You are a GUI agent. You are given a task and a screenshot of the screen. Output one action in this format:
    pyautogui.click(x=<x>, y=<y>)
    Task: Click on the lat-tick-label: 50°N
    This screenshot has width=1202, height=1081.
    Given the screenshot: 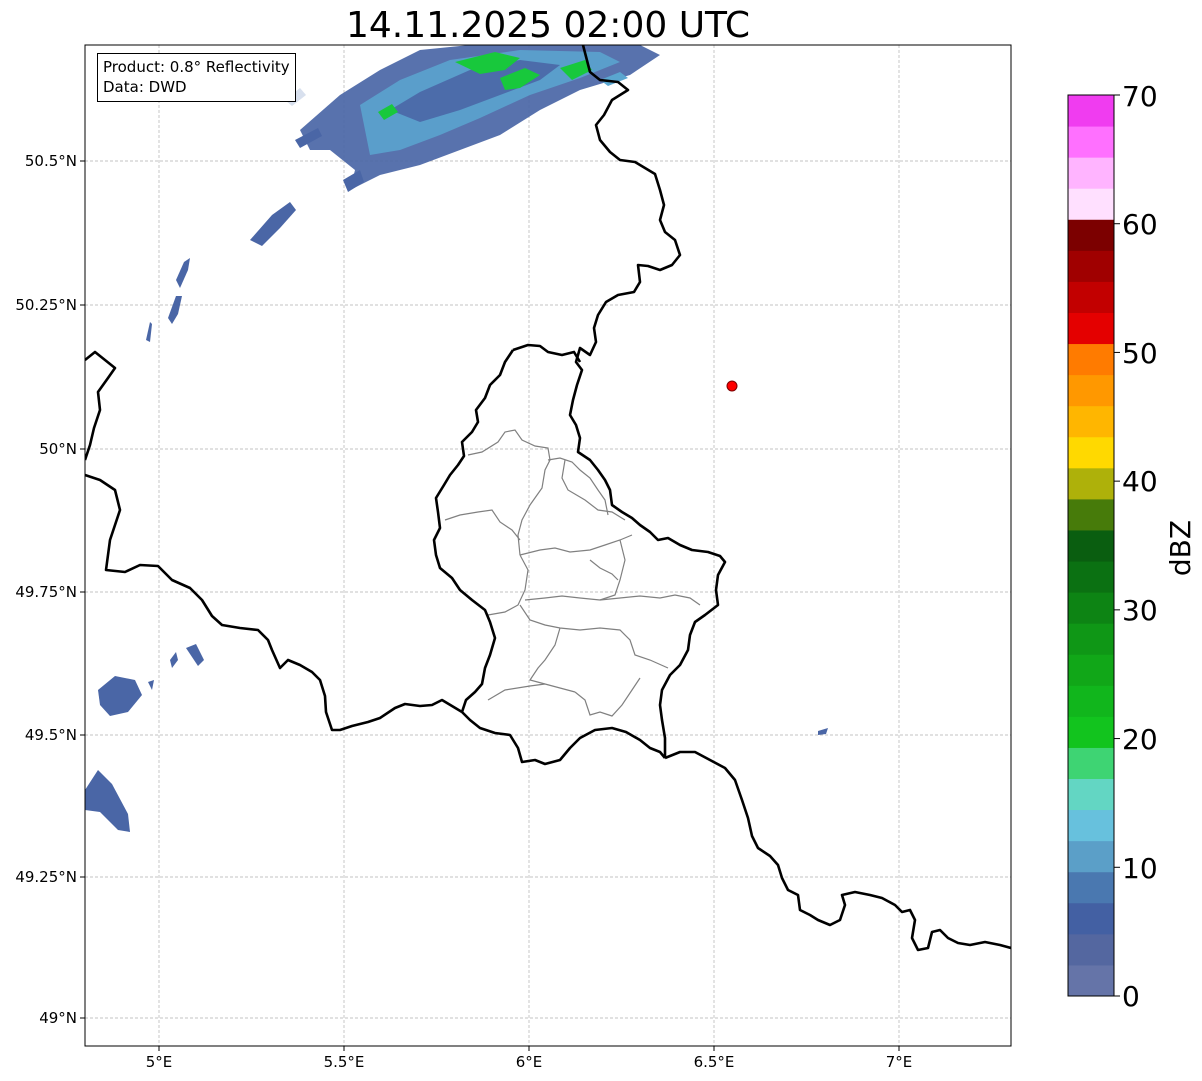 What is the action you would take?
    pyautogui.click(x=58, y=449)
    